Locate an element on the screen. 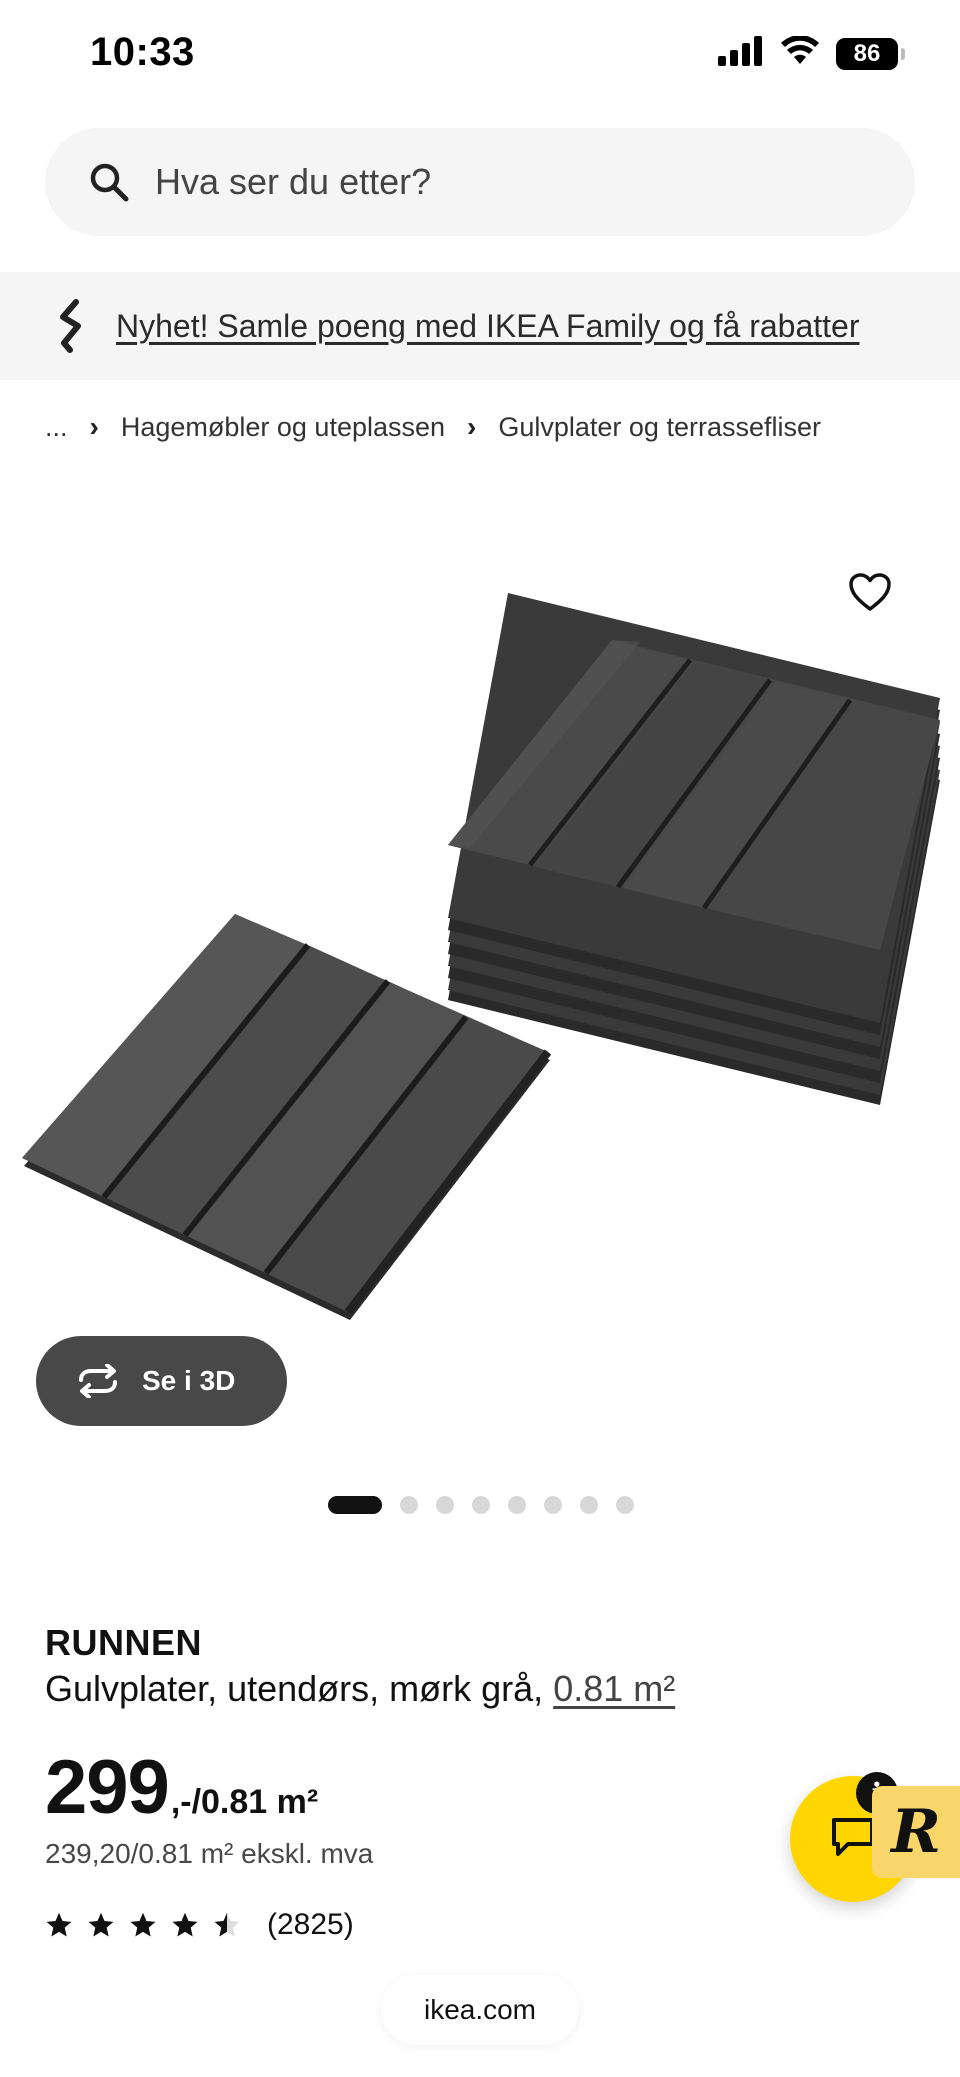 The image size is (960, 2077). status-time: 10:33 is located at coordinates (142, 52).